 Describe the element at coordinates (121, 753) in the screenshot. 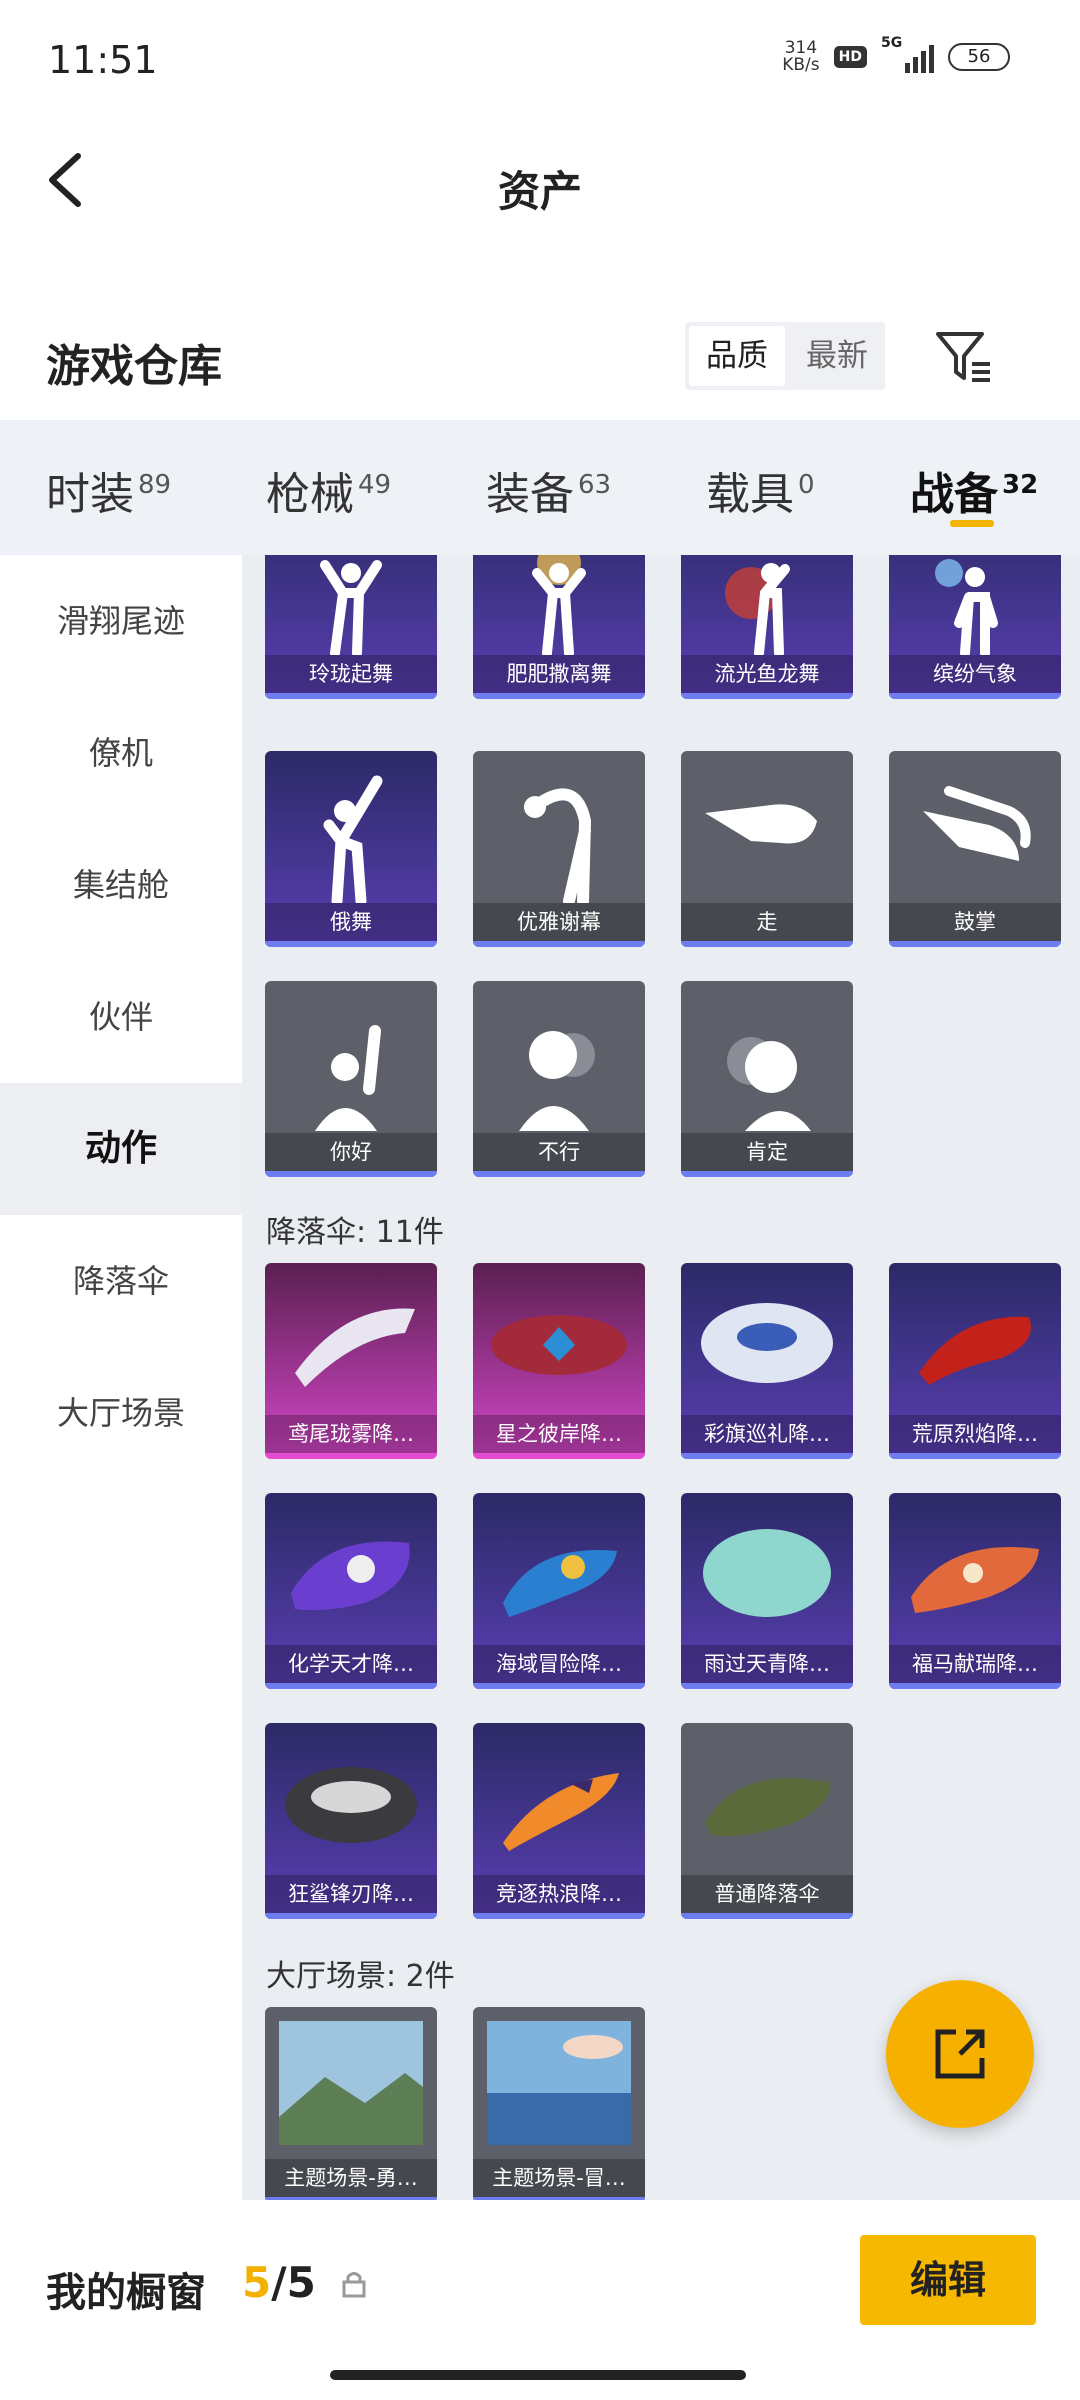

I see `sidebar-item-wingman: 僚机` at that location.